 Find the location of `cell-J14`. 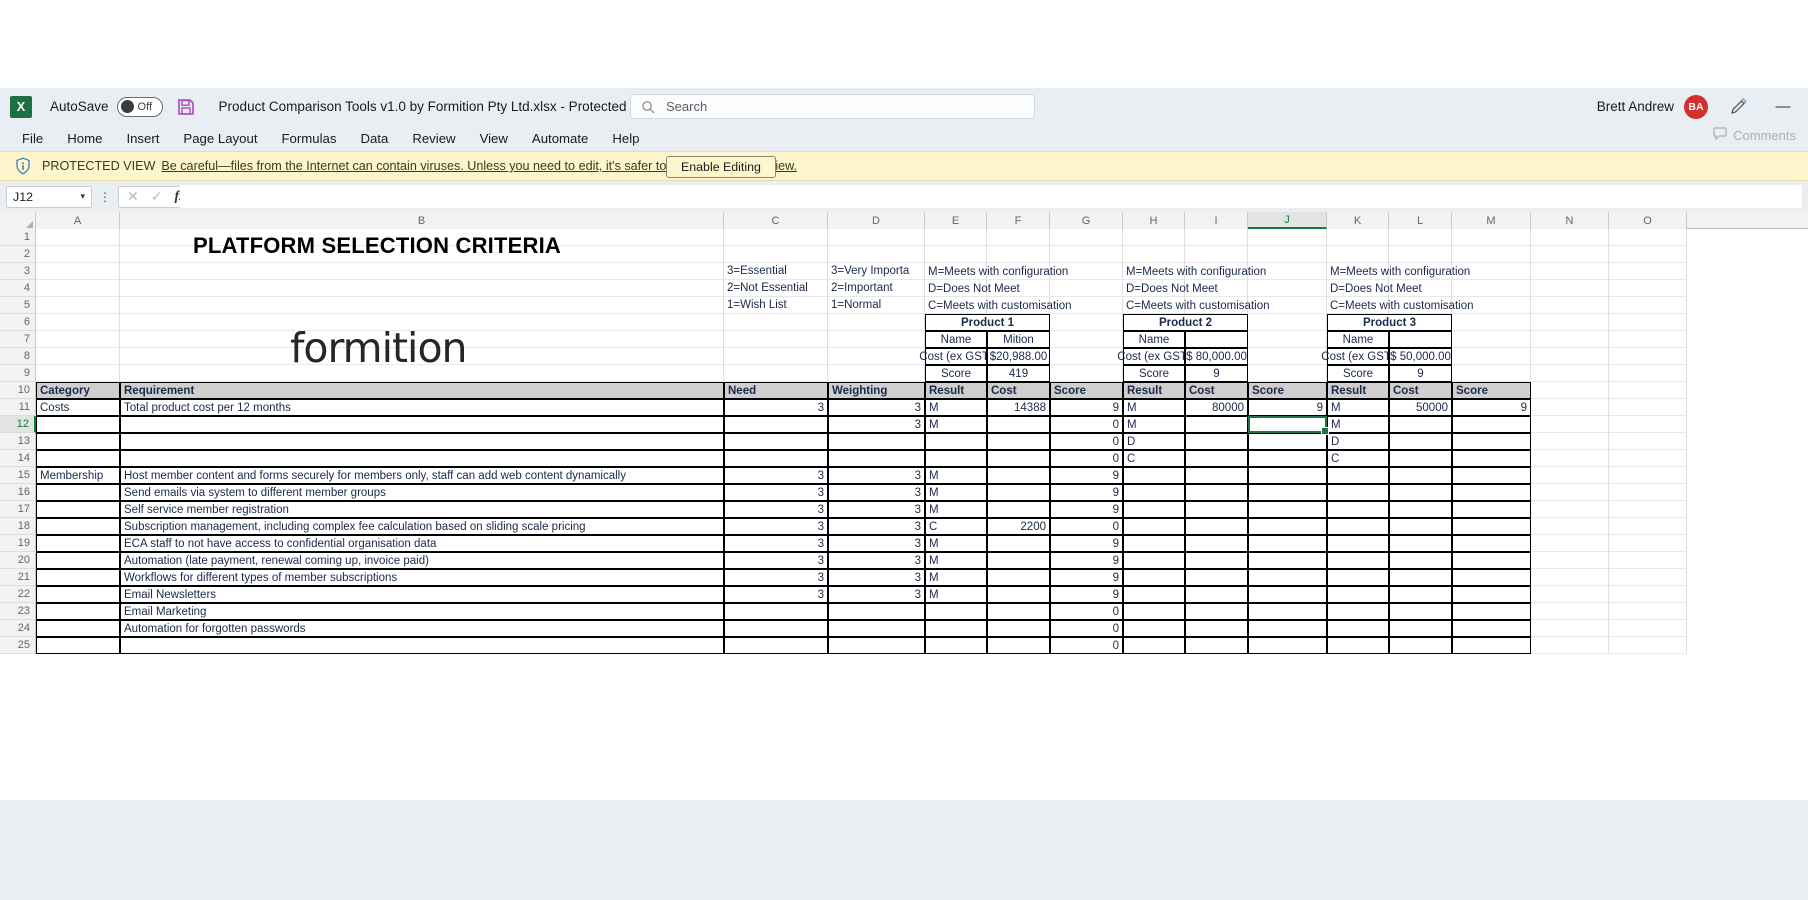

cell-J14 is located at coordinates (1287, 458).